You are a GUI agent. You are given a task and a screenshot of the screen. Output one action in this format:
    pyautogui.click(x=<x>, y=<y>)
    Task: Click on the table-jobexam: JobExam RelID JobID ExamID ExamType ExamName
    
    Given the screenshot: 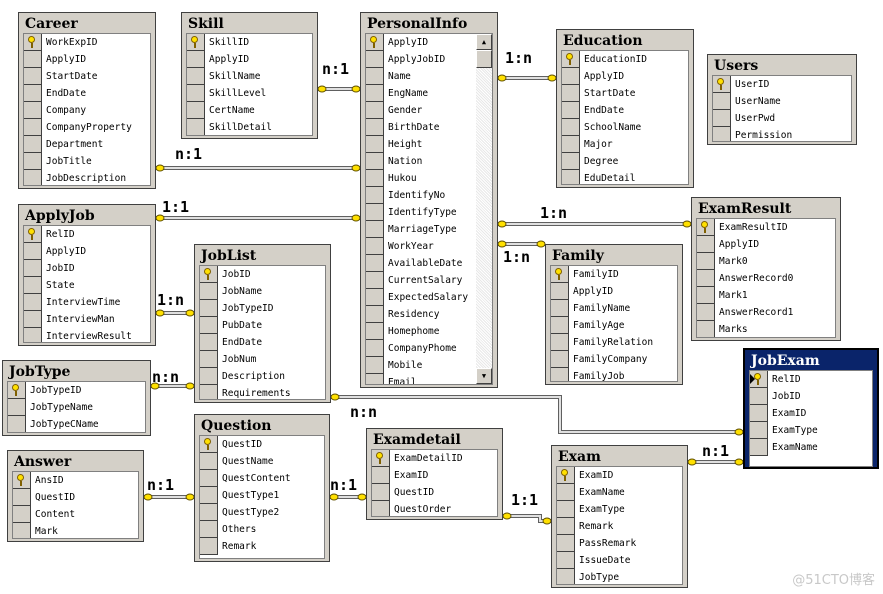 What is the action you would take?
    pyautogui.click(x=811, y=408)
    